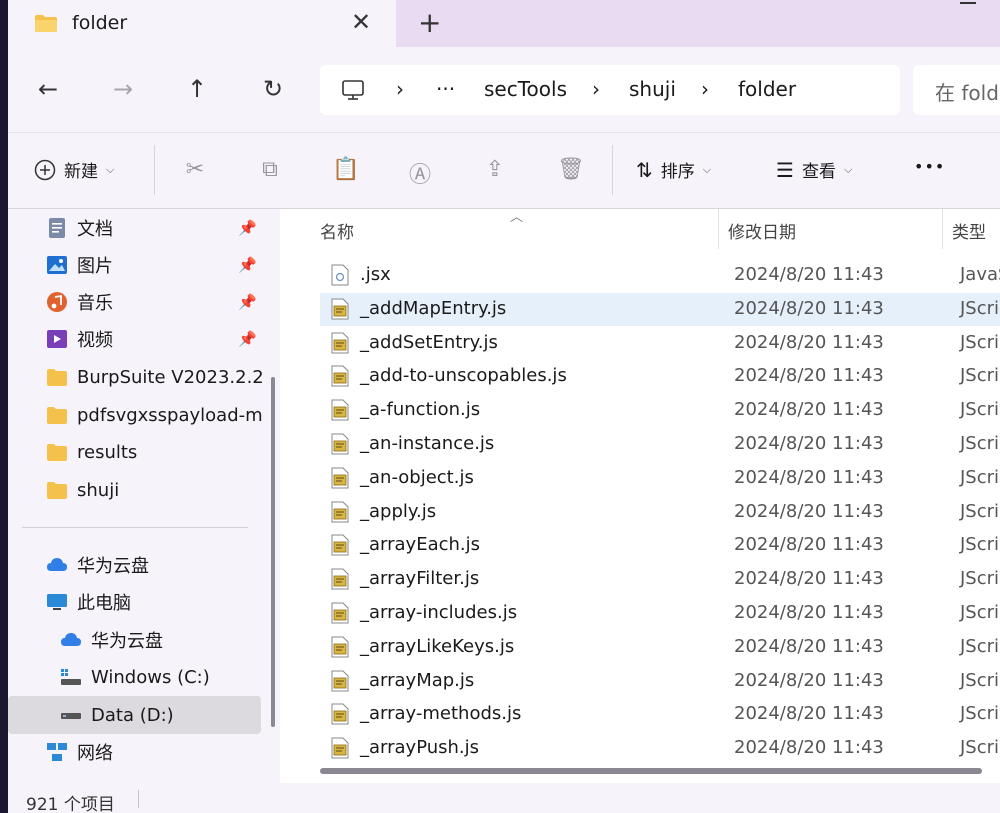 This screenshot has width=1000, height=813. Describe the element at coordinates (337, 229) in the screenshot. I see `column-header-name: 名称` at that location.